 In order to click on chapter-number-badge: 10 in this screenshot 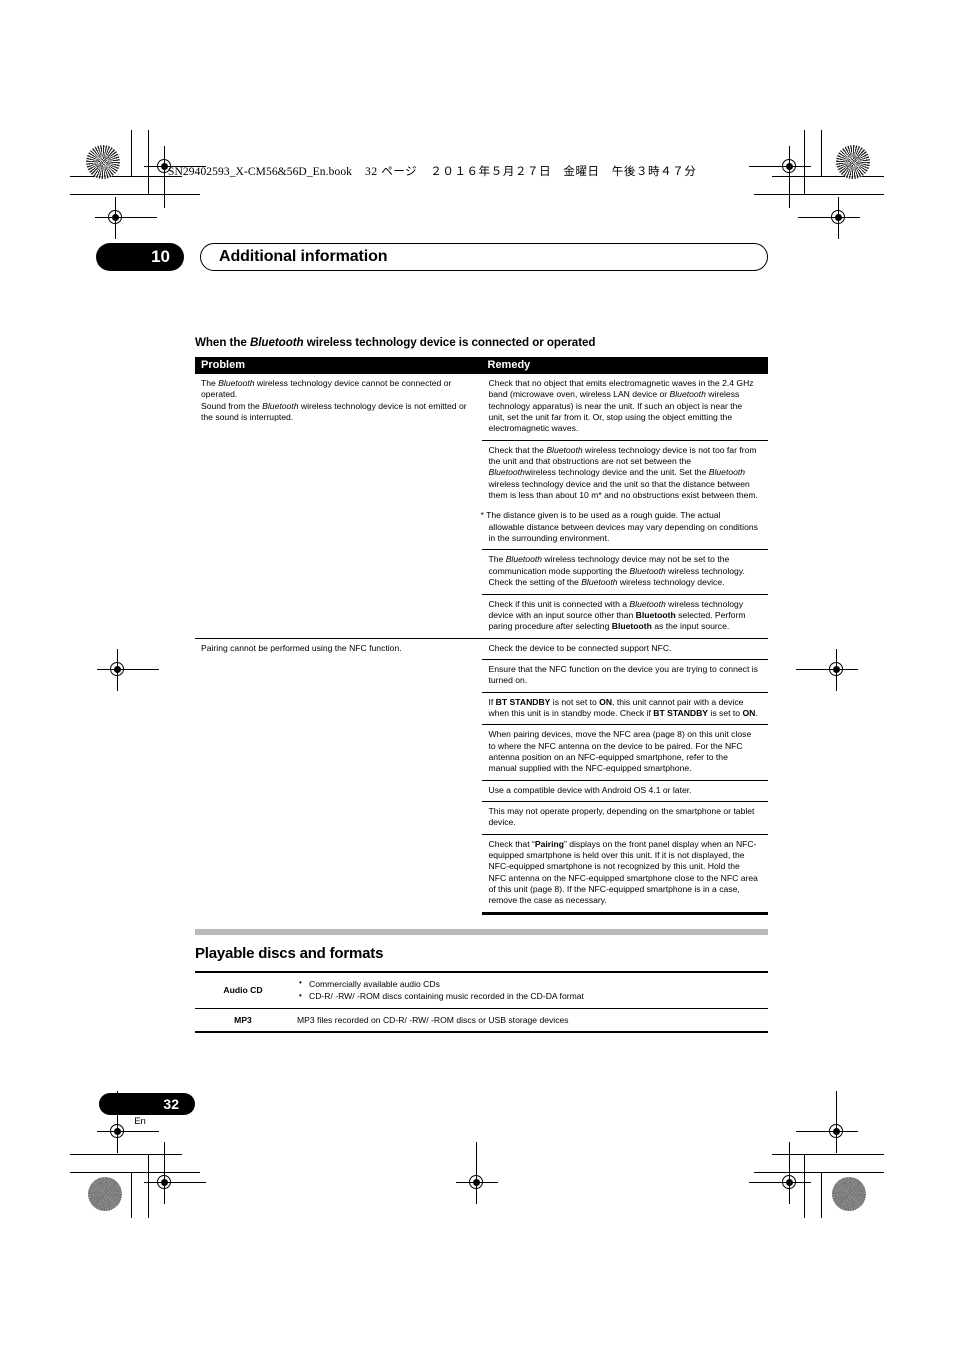, I will do `click(140, 257)`.